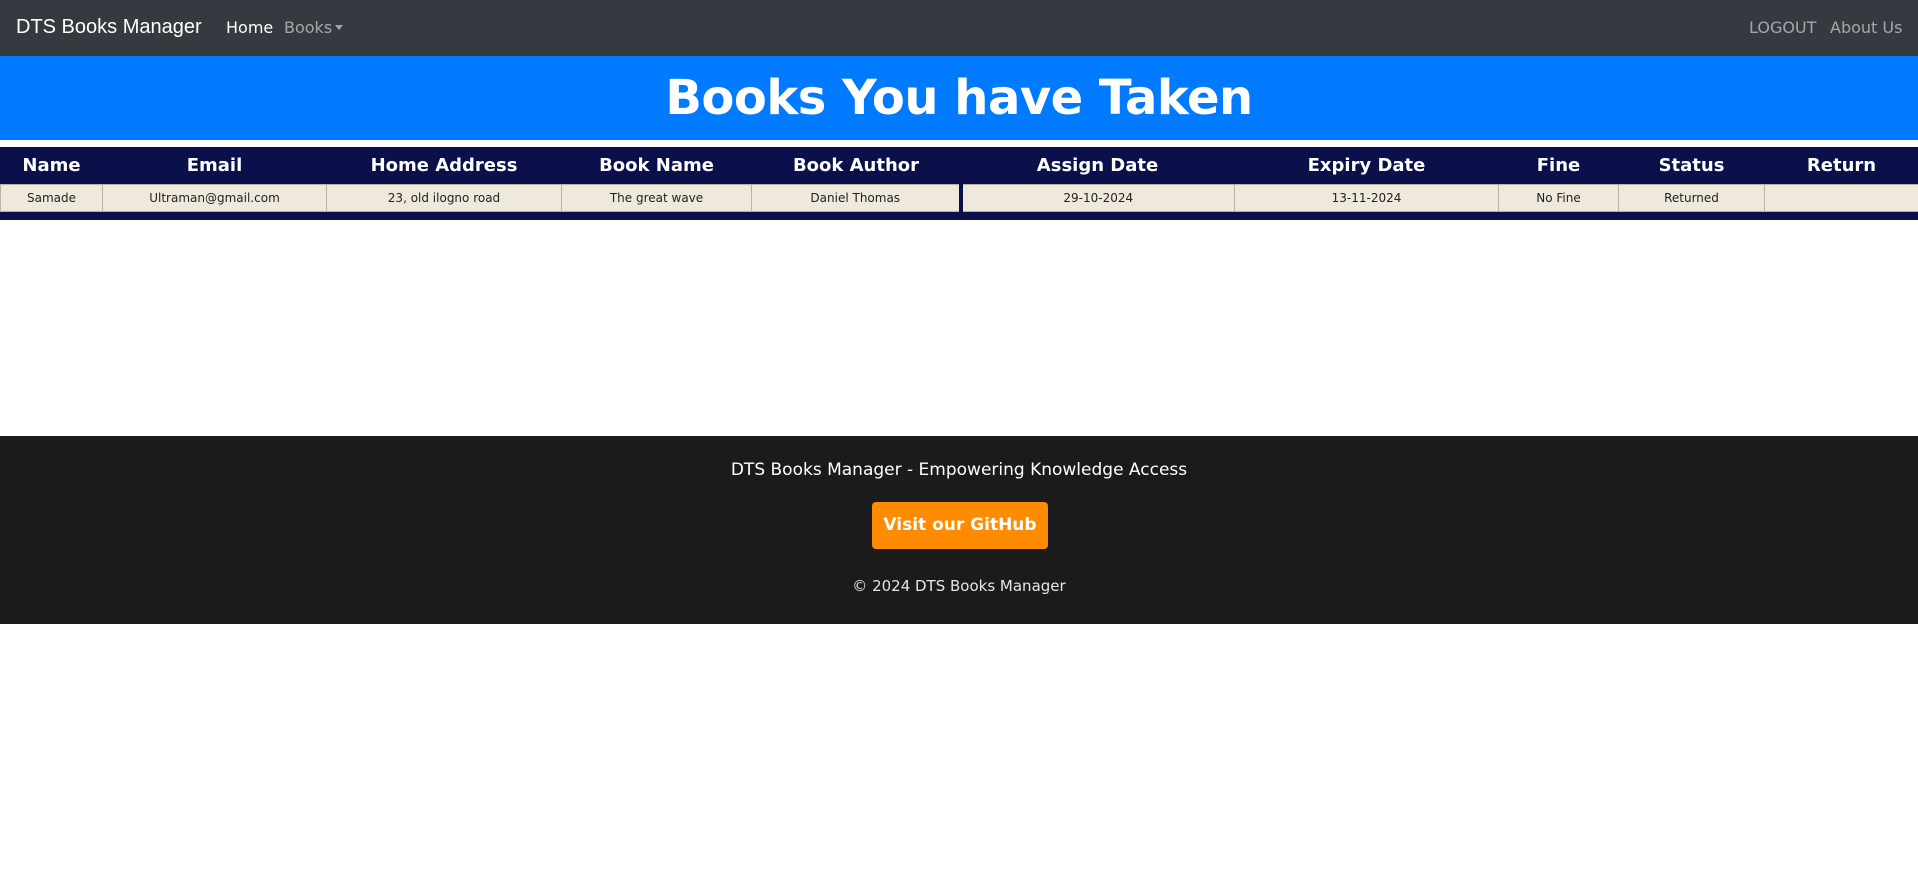  Describe the element at coordinates (1841, 165) in the screenshot. I see `column-header-return: Return` at that location.